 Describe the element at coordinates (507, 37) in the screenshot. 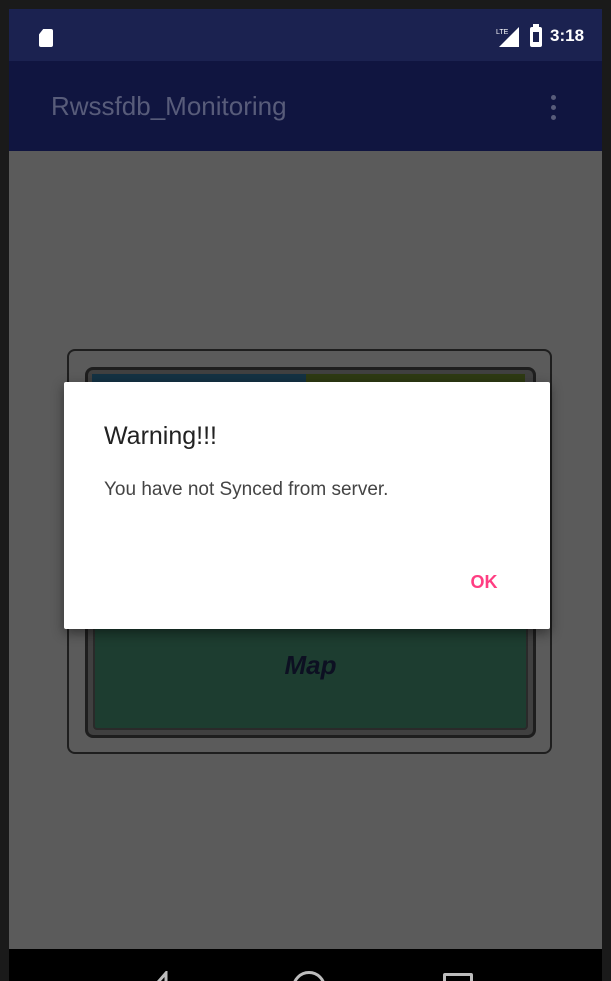

I see `signal-icon: LTE` at that location.